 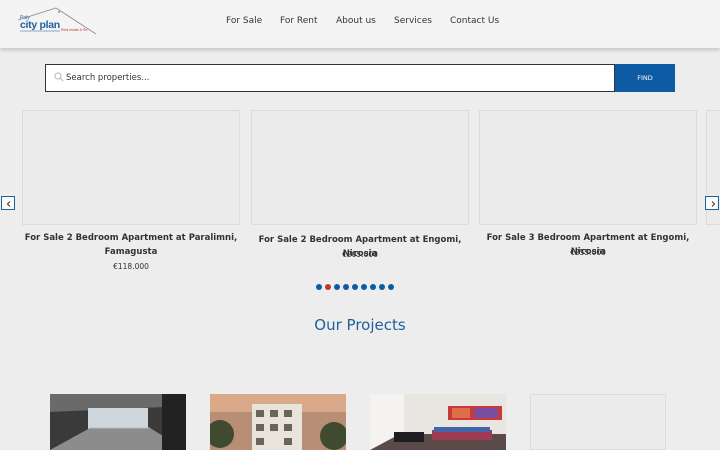 What do you see at coordinates (360, 325) in the screenshot?
I see `projects-section-title: Our Projects` at bounding box center [360, 325].